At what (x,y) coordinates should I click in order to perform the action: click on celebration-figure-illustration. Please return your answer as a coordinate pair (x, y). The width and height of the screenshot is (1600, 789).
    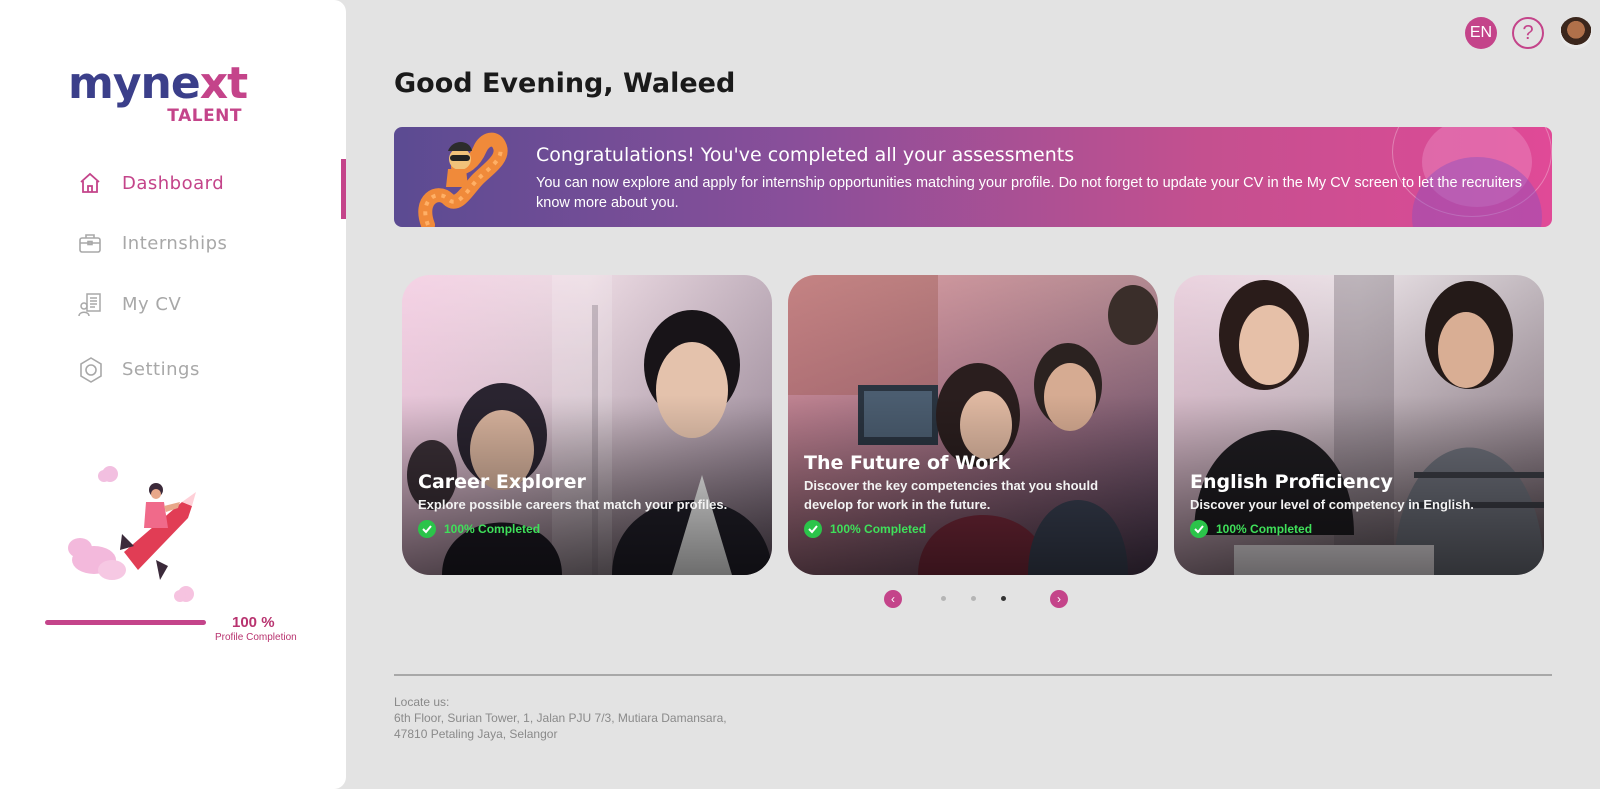
    Looking at the image, I should click on (458, 178).